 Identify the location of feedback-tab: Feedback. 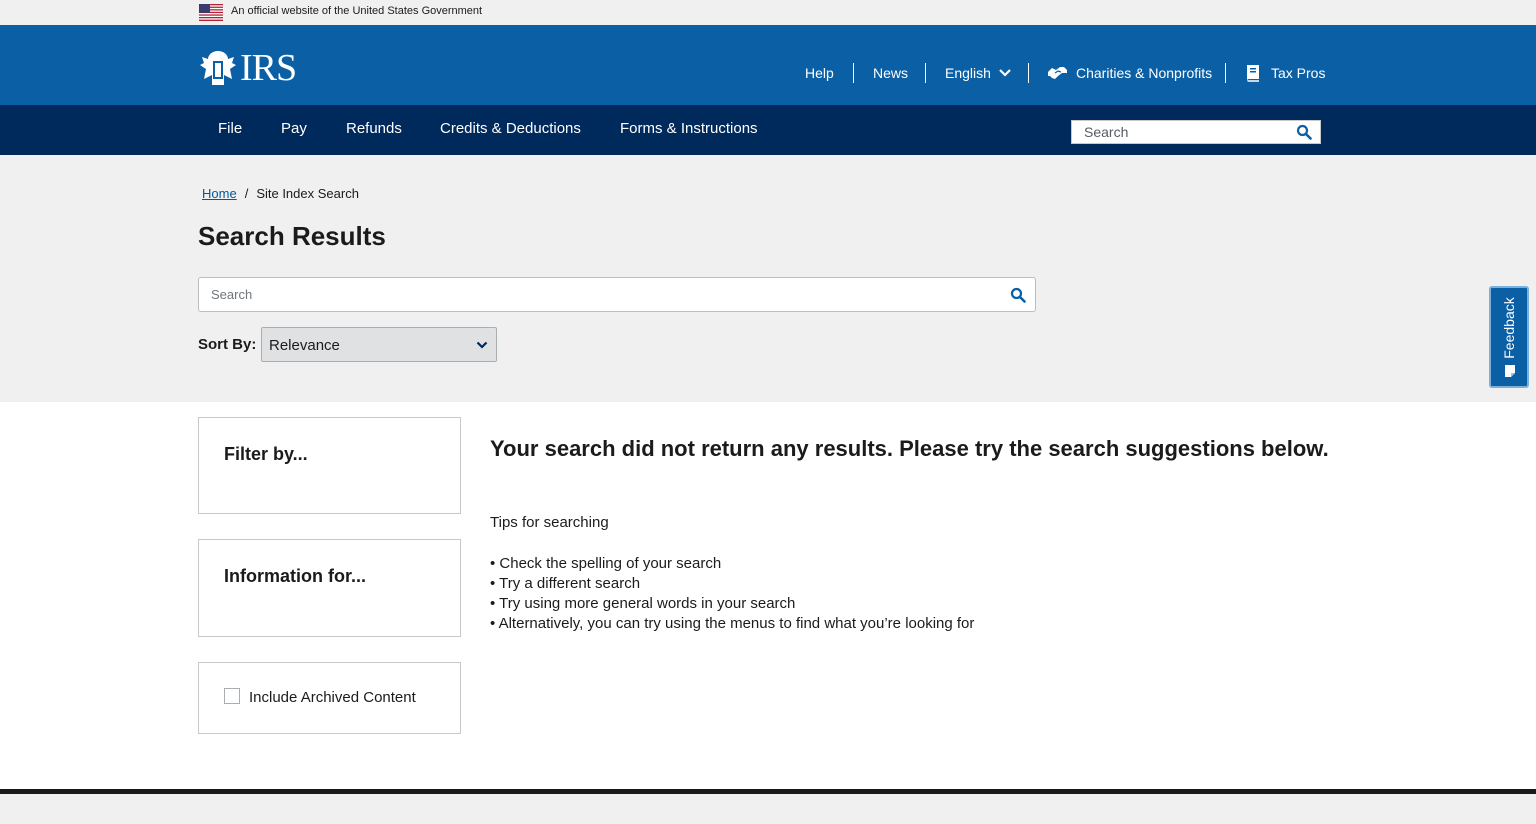
(1509, 337).